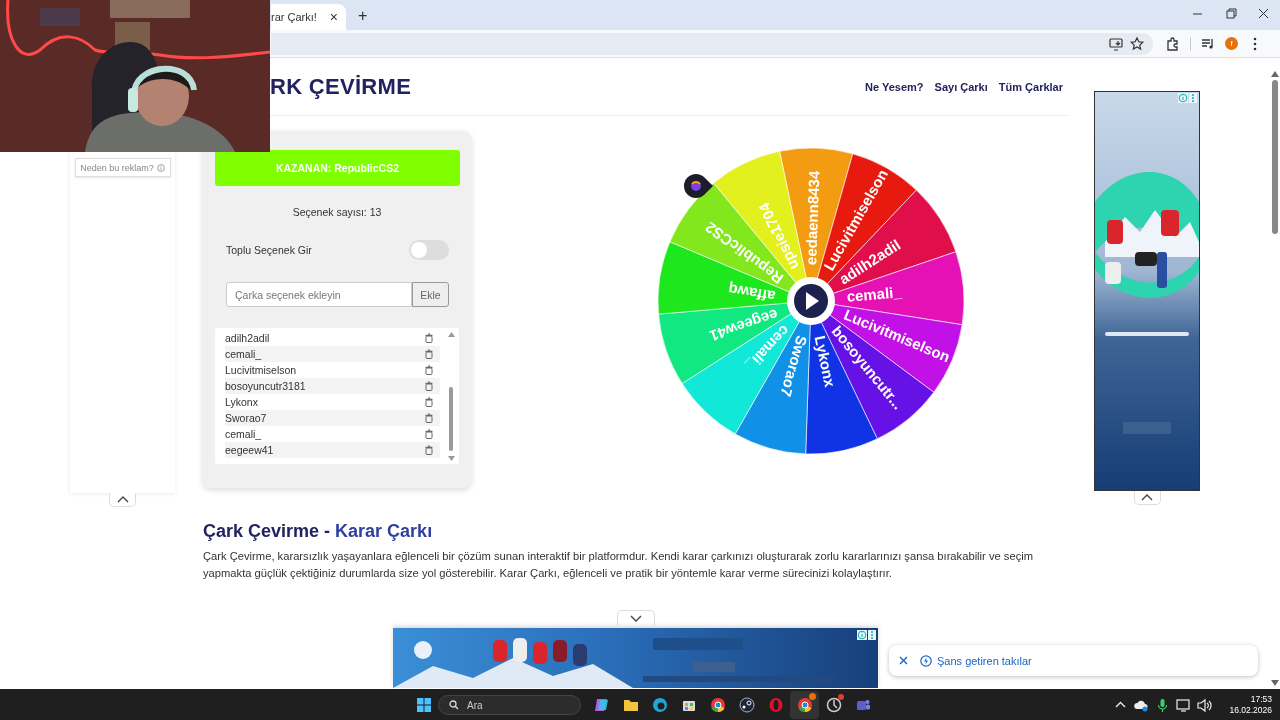 The height and width of the screenshot is (720, 1280). What do you see at coordinates (318, 531) in the screenshot?
I see `section-heading: Çark Çevirme - Karar Çarkı` at bounding box center [318, 531].